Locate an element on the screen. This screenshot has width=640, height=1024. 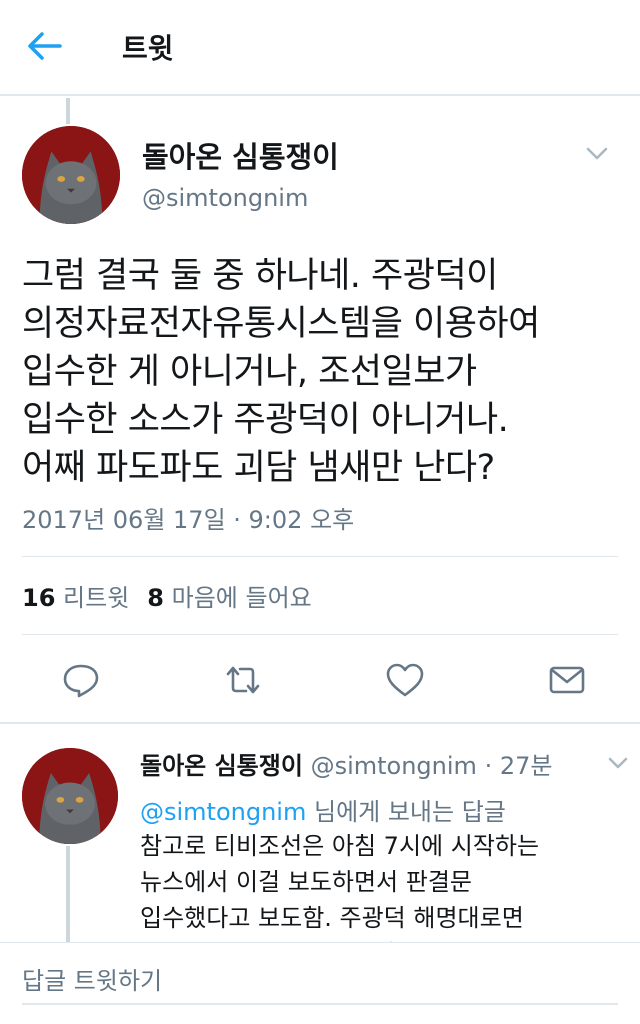
like-label: 마음에 들어요 is located at coordinates (241, 598).